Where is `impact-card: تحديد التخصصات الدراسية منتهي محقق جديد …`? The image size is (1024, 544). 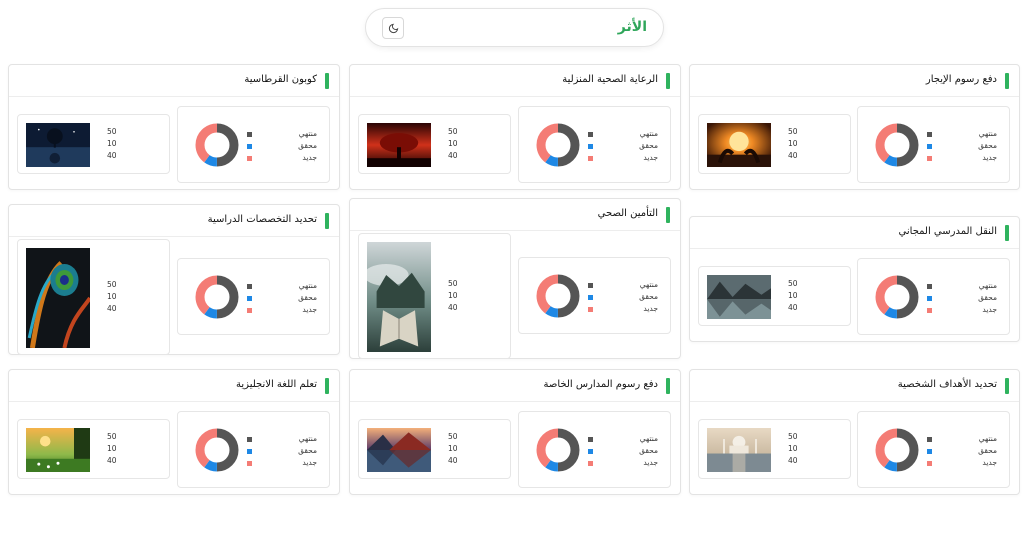 impact-card: تحديد التخصصات الدراسية منتهي محقق جديد … is located at coordinates (174, 279).